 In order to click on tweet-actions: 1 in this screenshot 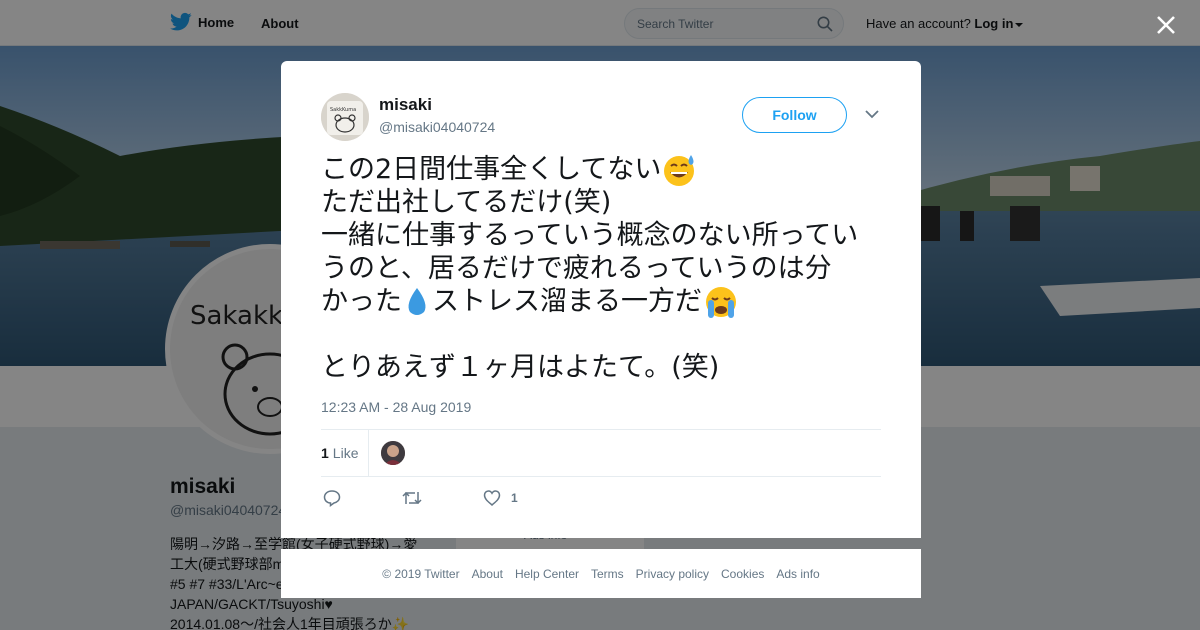, I will do `click(521, 501)`.